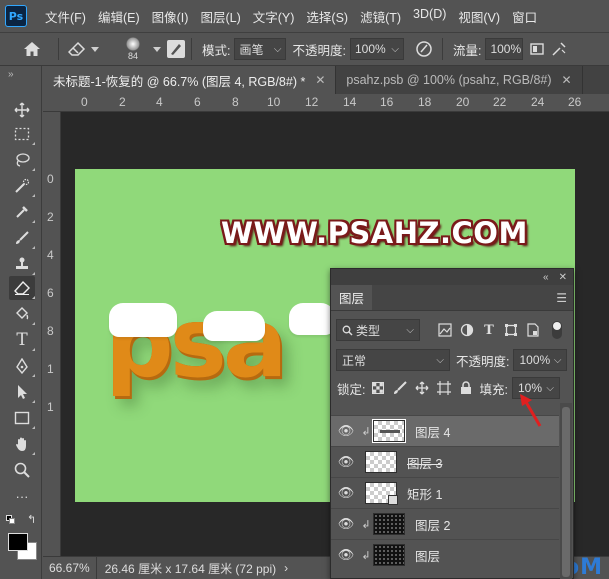 This screenshot has height=579, width=609. I want to click on layer-row: 👁 图层 3, so click(445, 461).